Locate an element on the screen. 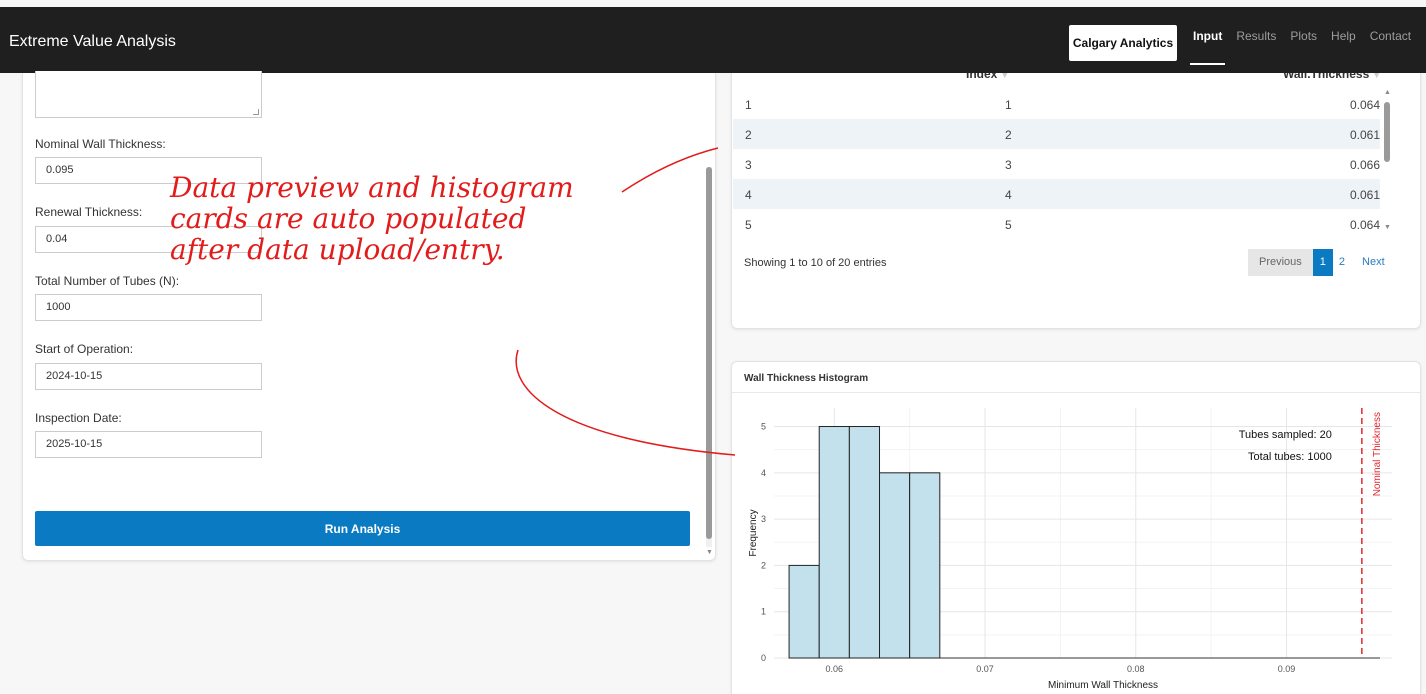  x-tick-label: 0.09 is located at coordinates (1287, 669).